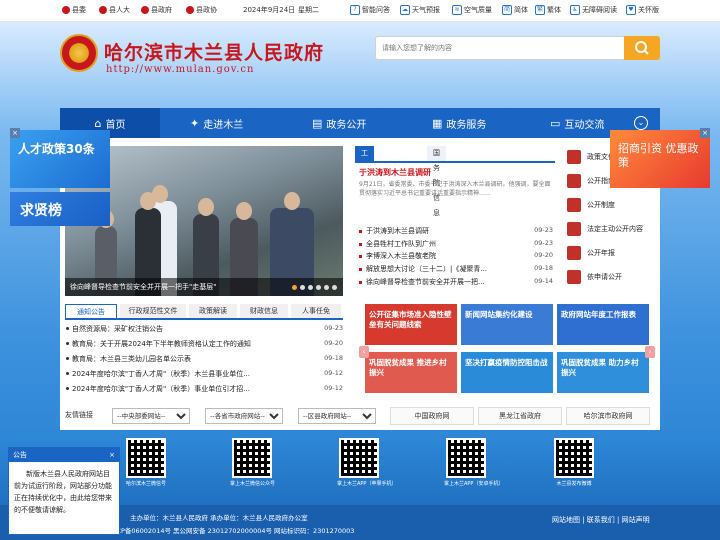 The width and height of the screenshot is (720, 540). Describe the element at coordinates (420, 10) in the screenshot. I see `weather-link: ☁ 天气预报` at that location.